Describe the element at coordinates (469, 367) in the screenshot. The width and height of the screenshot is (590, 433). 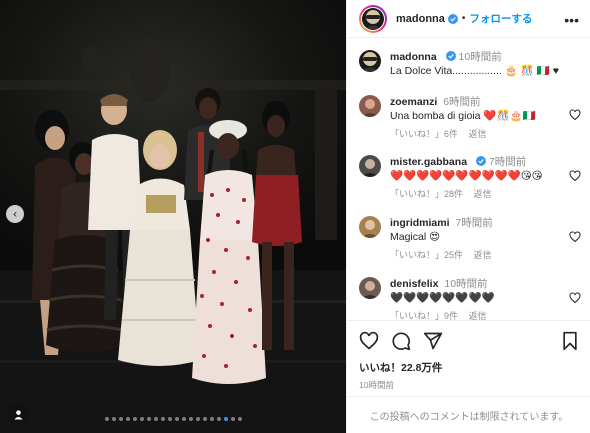
I see `like-count: いいね！22.8万件` at that location.